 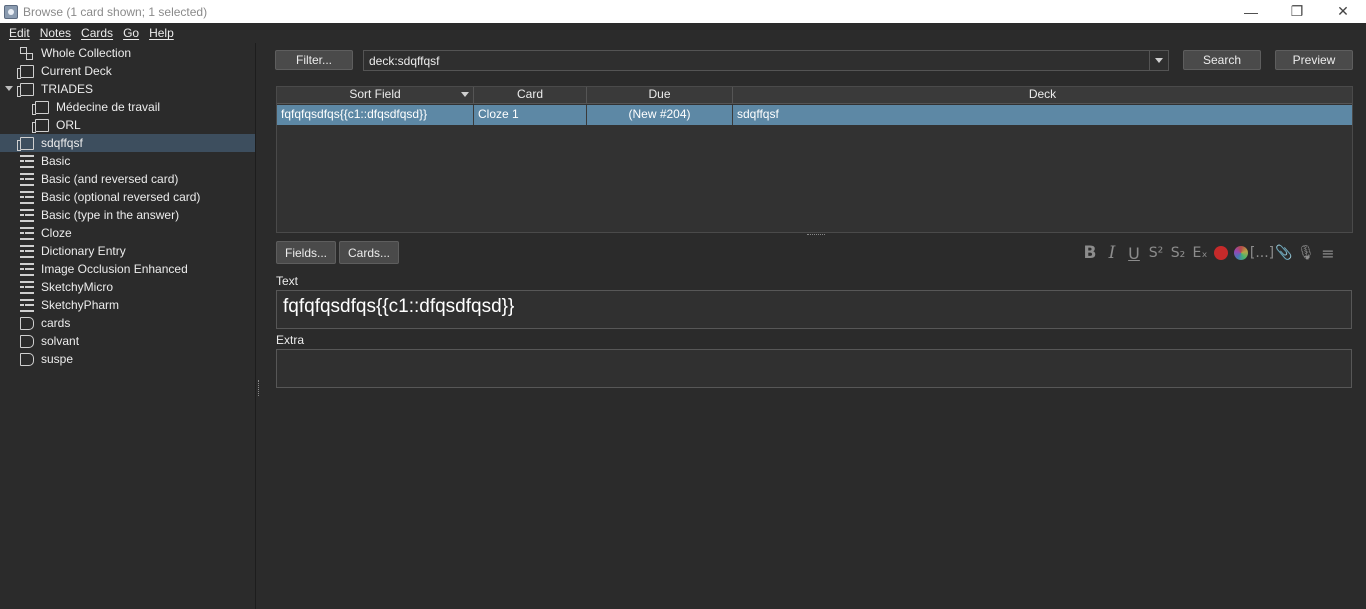 What do you see at coordinates (1156, 253) in the screenshot?
I see `superscript-icon: S²` at bounding box center [1156, 253].